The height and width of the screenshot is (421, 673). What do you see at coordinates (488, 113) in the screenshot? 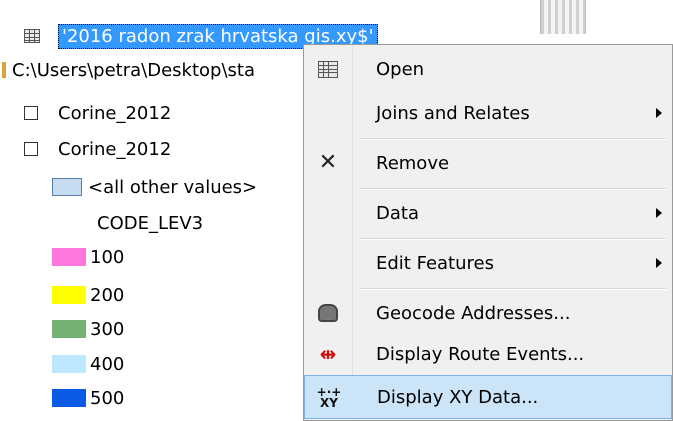
I see `menu-item-joins-relates: Joins and Relates` at bounding box center [488, 113].